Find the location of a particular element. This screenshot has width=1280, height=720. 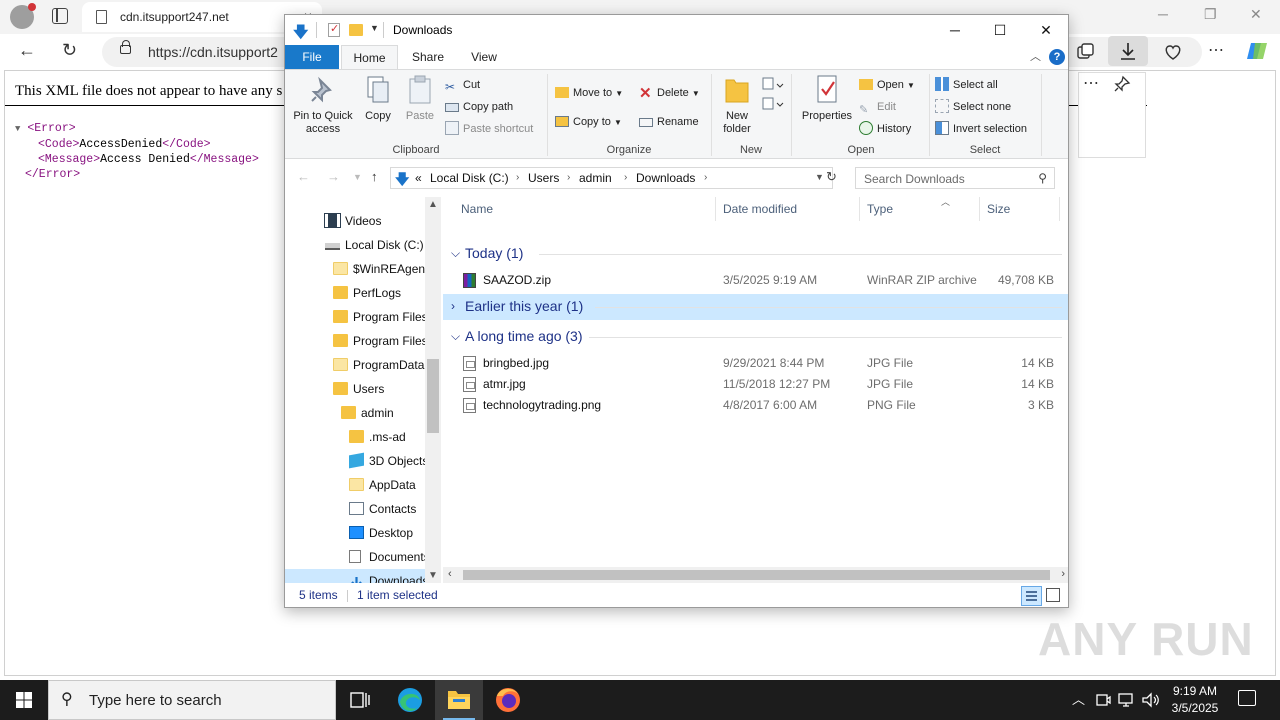

xml-line-error-open: ▼ <Error> is located at coordinates (137, 129).